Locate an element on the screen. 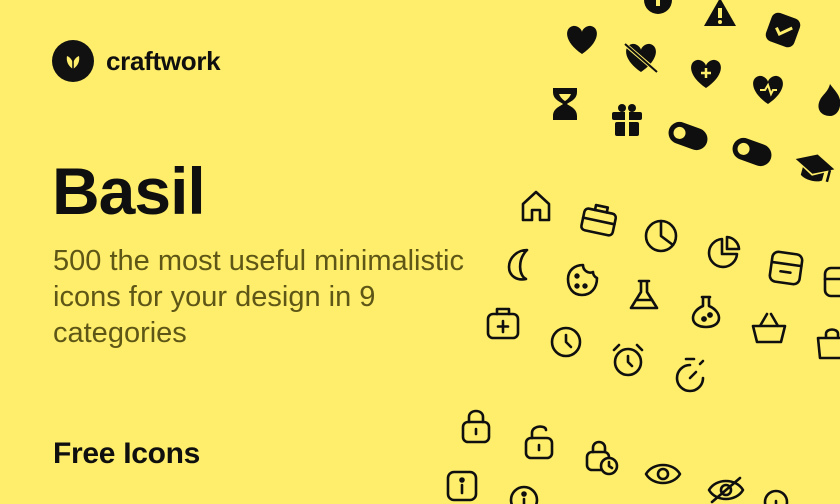  info-circle-icon is located at coordinates (658, 7).